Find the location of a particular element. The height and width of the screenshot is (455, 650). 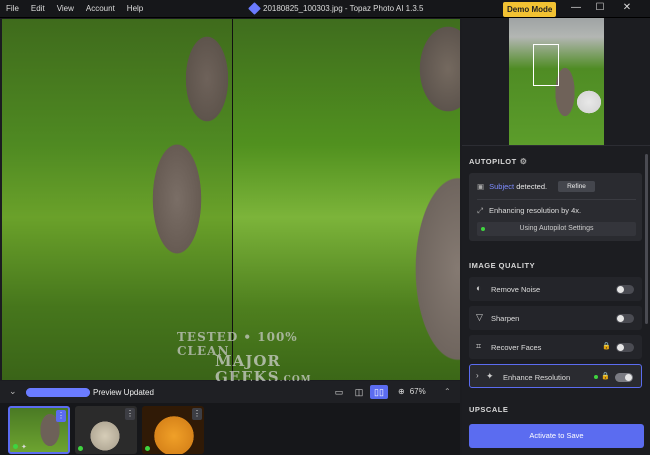

refine-button: Refine is located at coordinates (576, 186).